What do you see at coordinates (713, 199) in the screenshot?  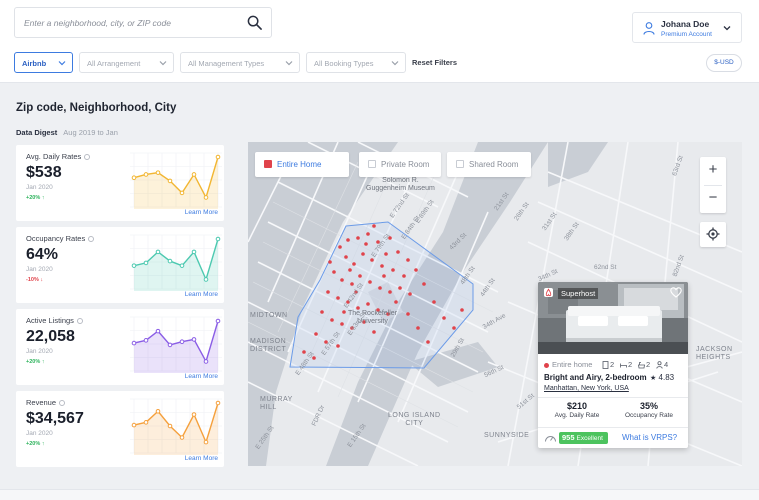 I see `zoom-out-button: −` at bounding box center [713, 199].